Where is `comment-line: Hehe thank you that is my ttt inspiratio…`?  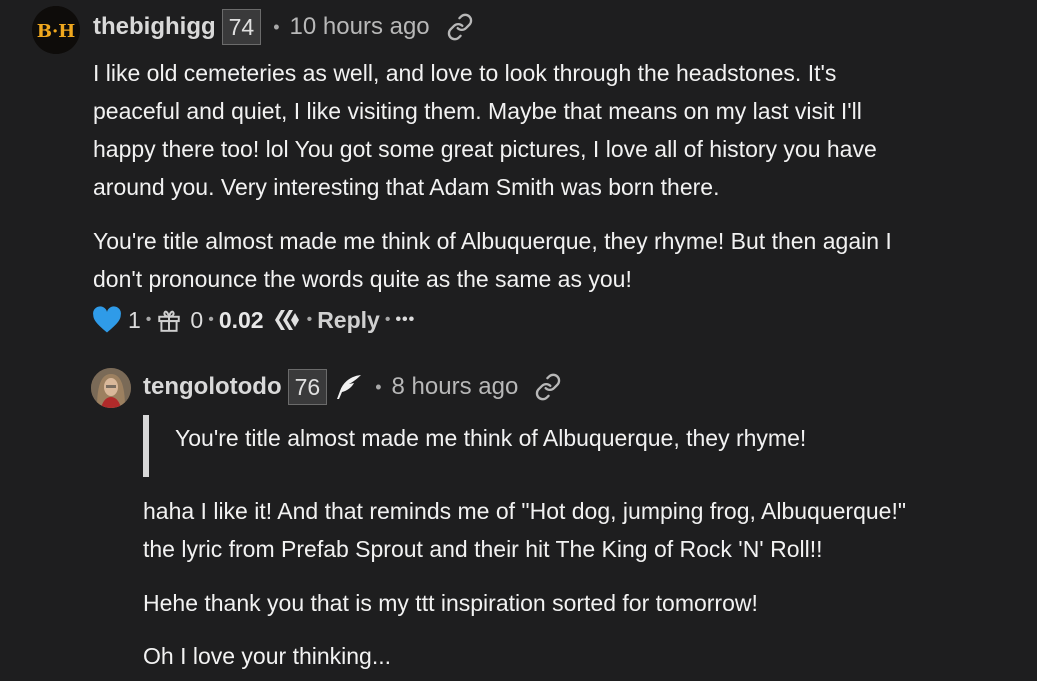 comment-line: Hehe thank you that is my ttt inspiratio… is located at coordinates (450, 603).